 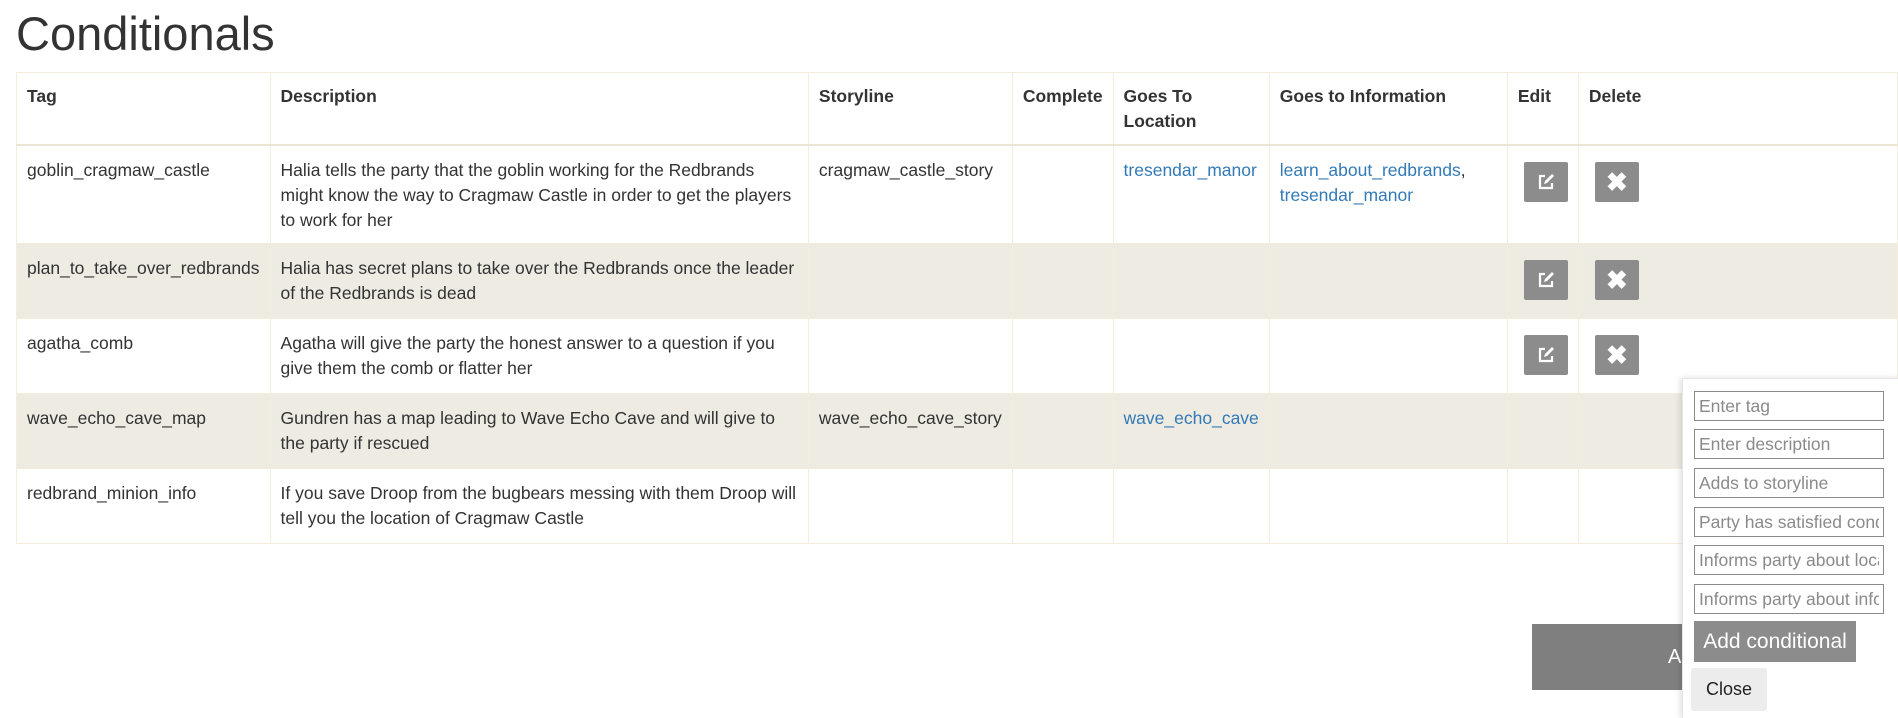 I want to click on cell-tag: wave_echo_cave_map, so click(x=143, y=431).